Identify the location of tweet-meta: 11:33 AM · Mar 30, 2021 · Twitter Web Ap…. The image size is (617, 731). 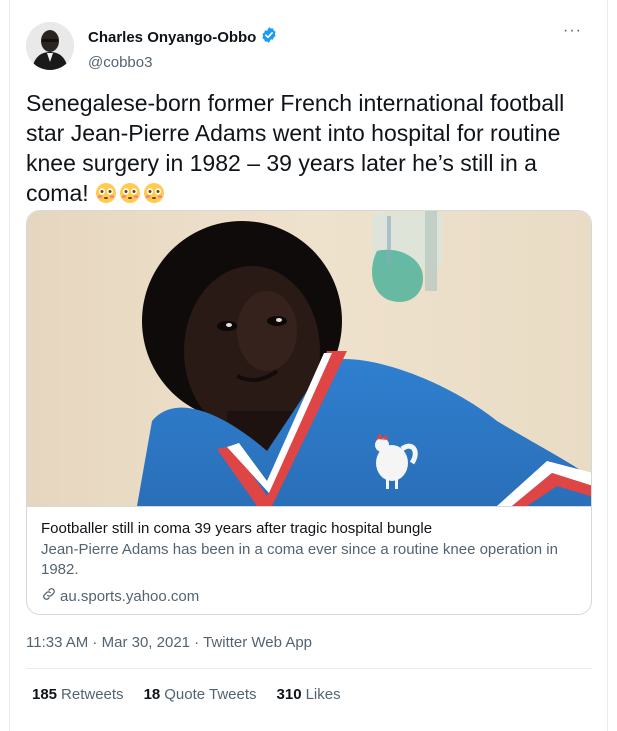
(169, 642).